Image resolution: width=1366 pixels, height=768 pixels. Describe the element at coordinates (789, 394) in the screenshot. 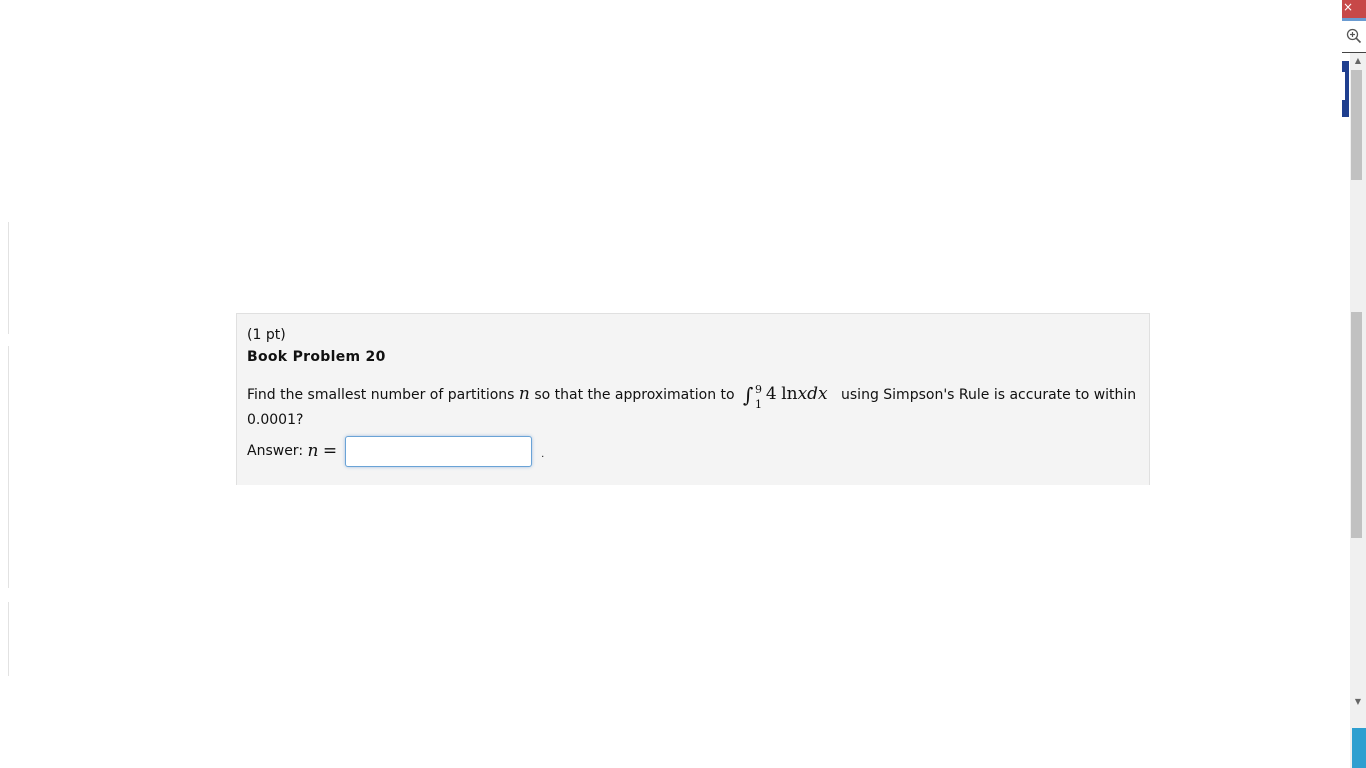

I see `integrand-function: ln` at that location.